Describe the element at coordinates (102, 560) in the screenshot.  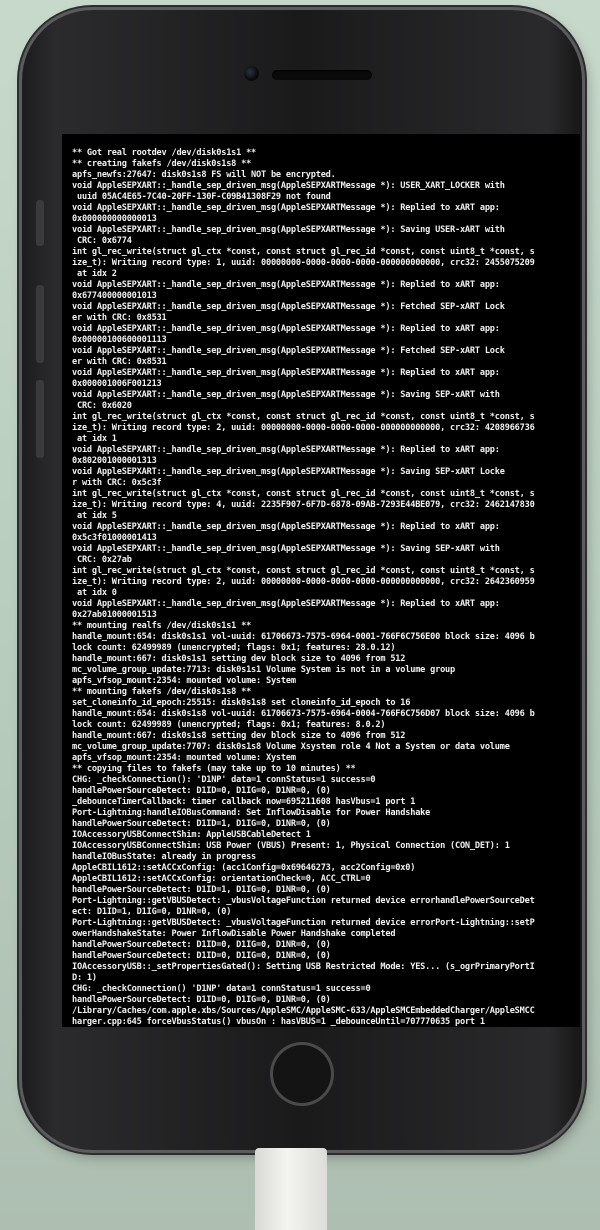
I see `log-line: CRC: 0x27ab` at that location.